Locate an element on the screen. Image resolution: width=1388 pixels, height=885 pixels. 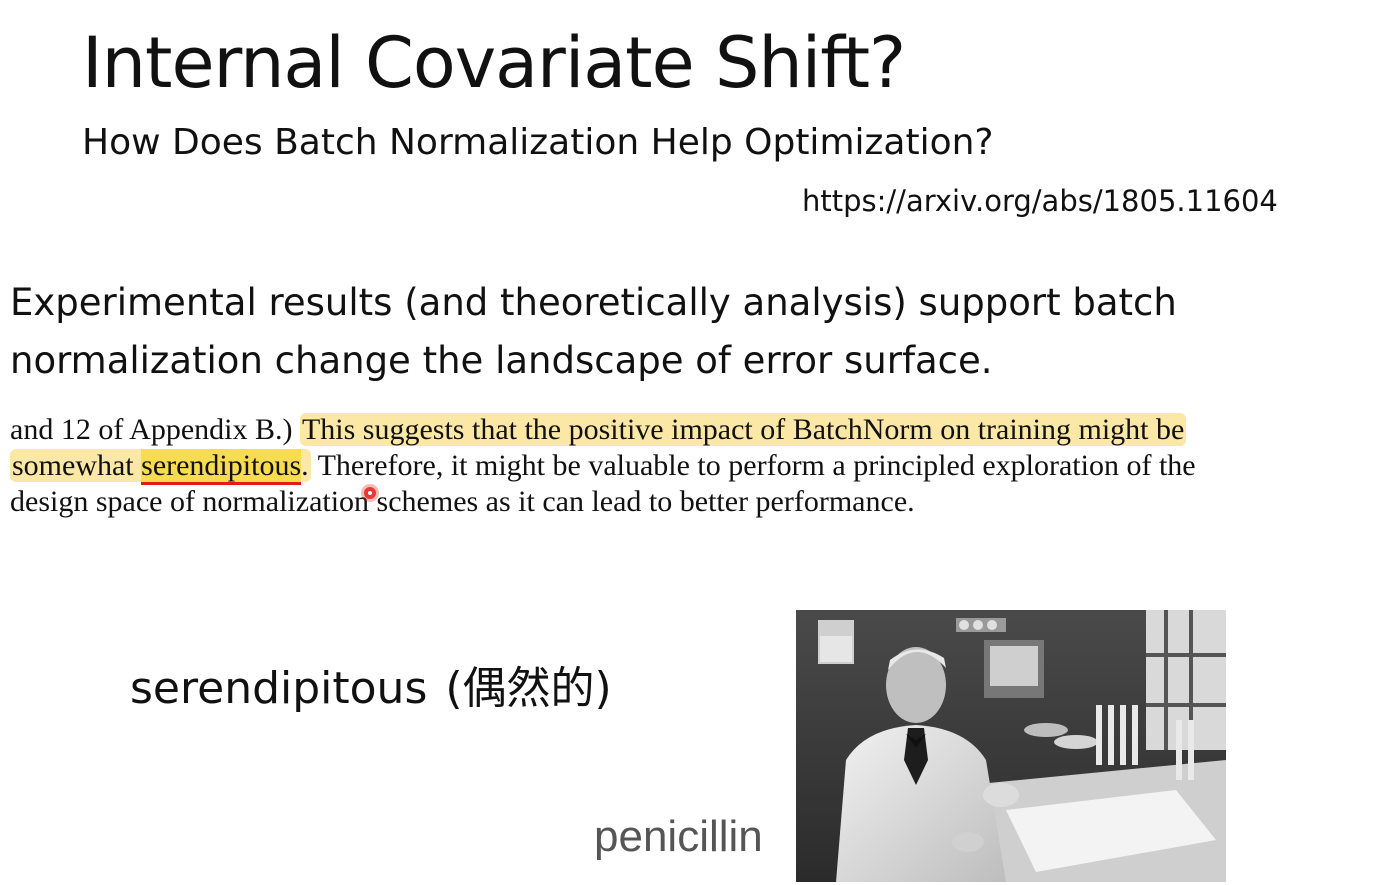
vocabulary-term: serendipitous (偶然的) is located at coordinates (371, 684).